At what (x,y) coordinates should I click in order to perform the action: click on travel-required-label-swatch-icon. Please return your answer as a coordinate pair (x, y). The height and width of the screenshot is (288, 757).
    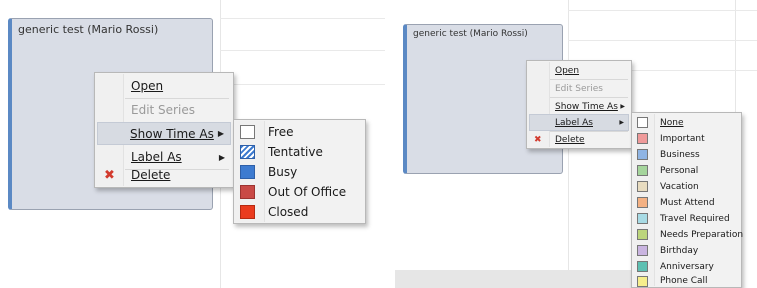
    Looking at the image, I should click on (642, 218).